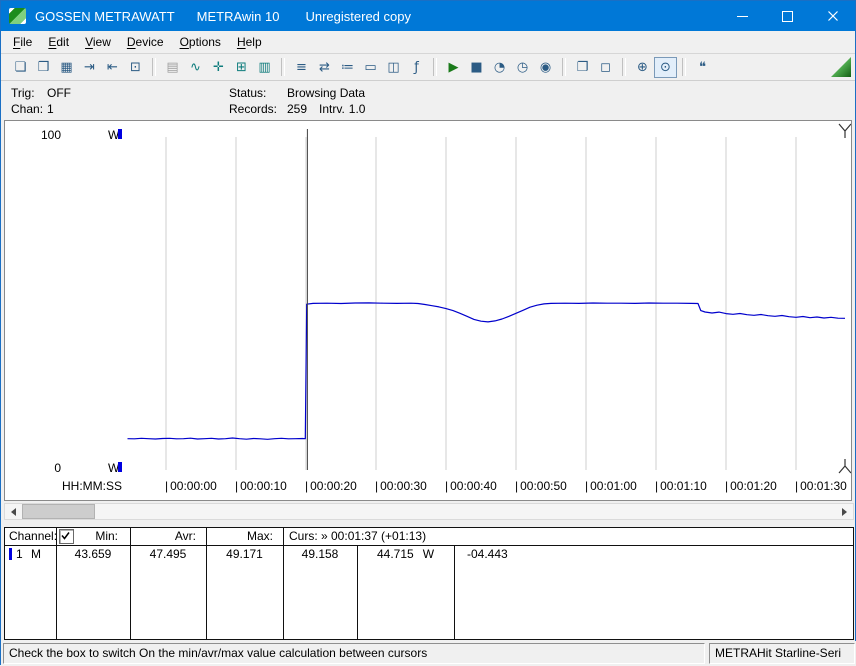 The height and width of the screenshot is (666, 856). What do you see at coordinates (453, 67) in the screenshot?
I see `start-recording-button: ▶` at bounding box center [453, 67].